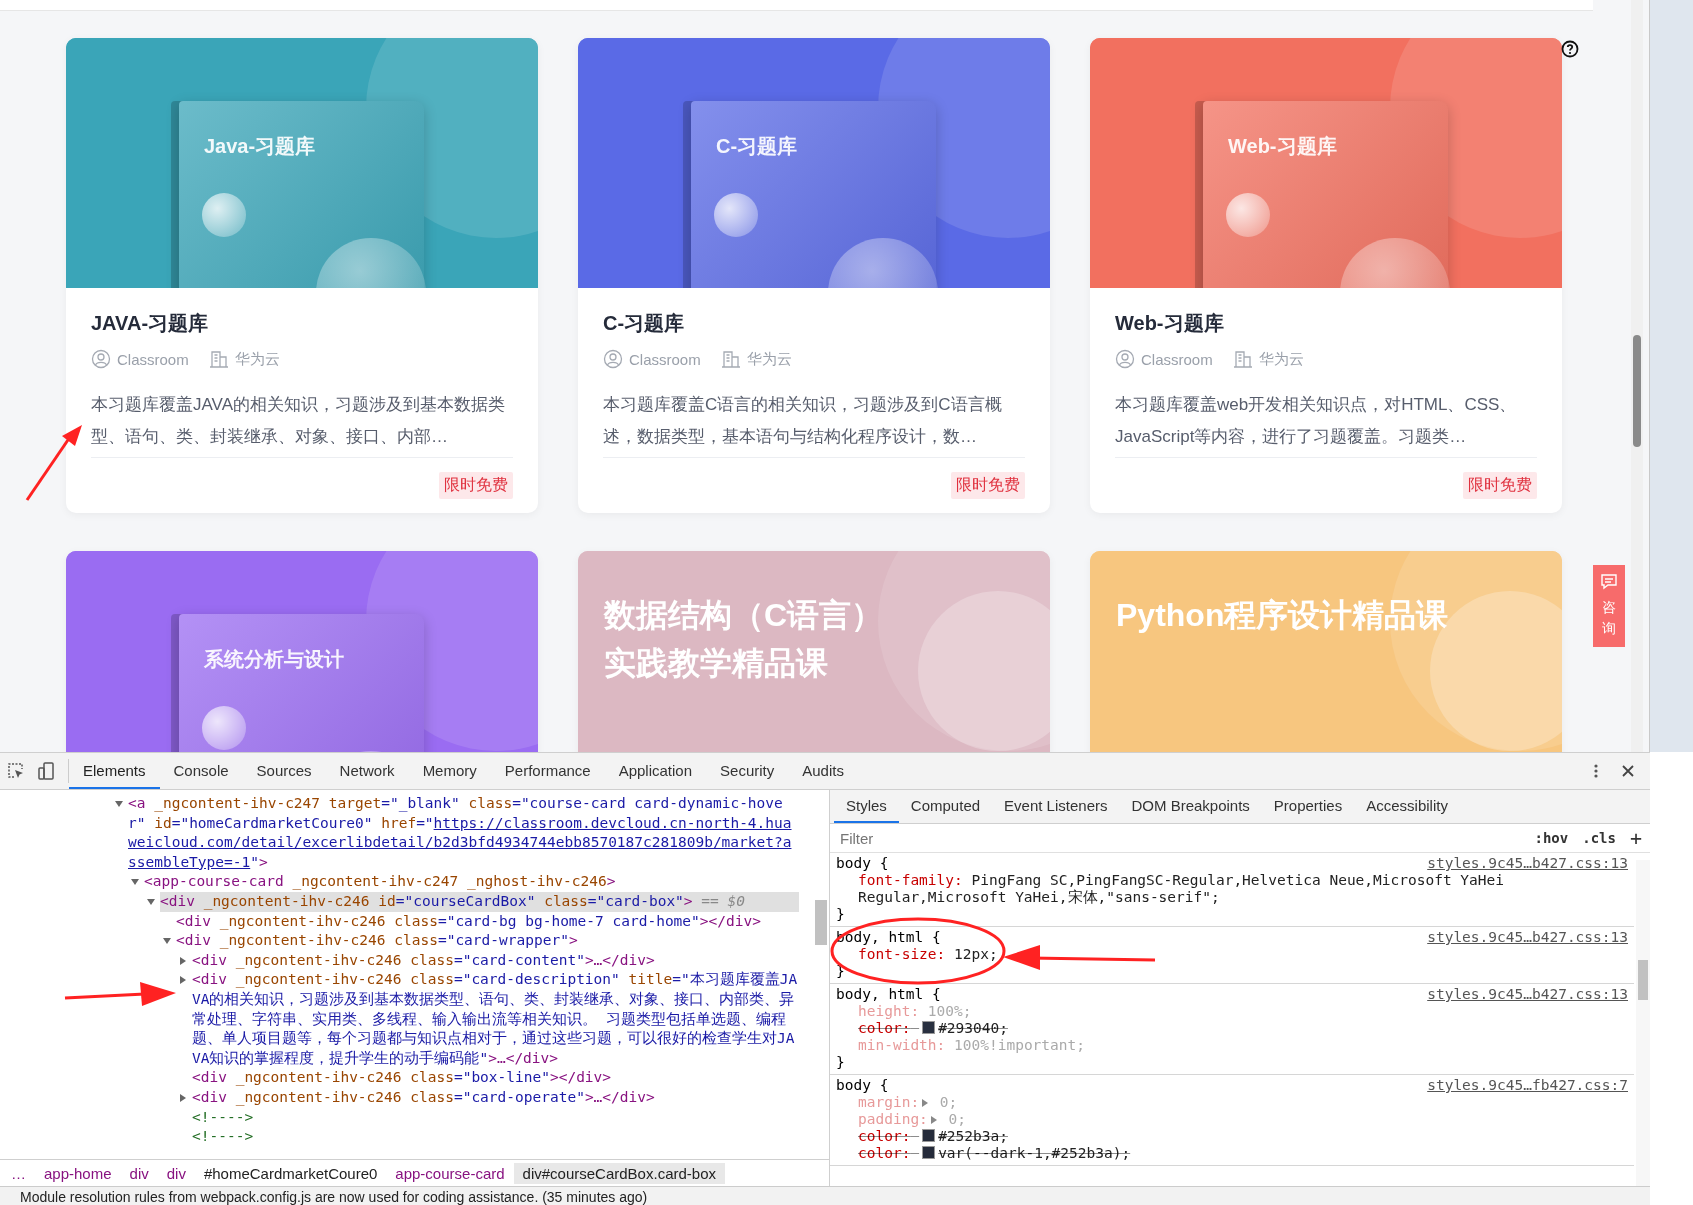 The height and width of the screenshot is (1205, 1693). I want to click on class-button: .cls, so click(1599, 838).